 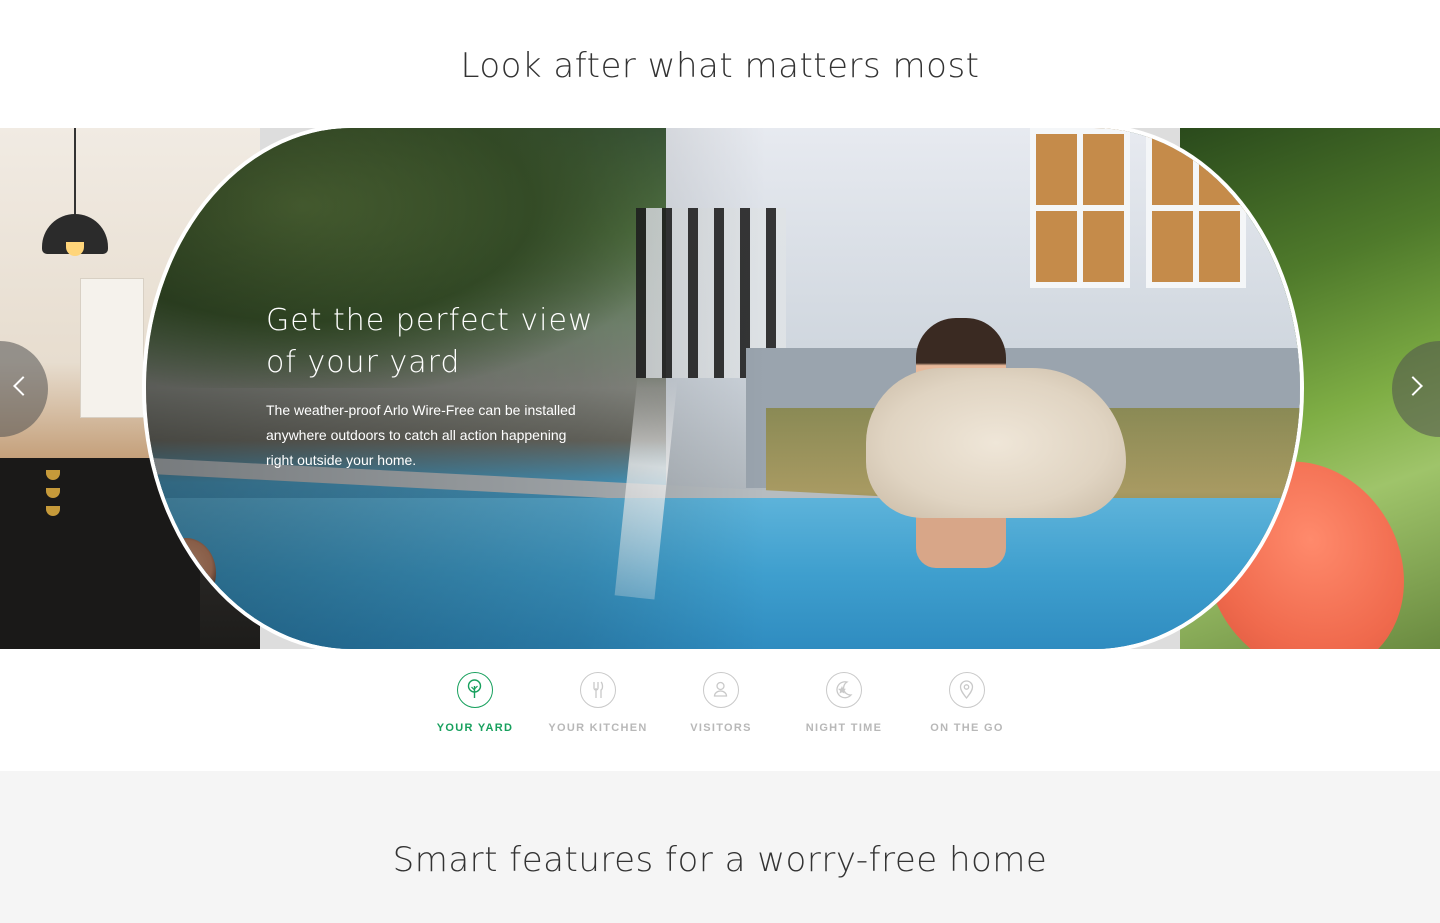 I want to click on chevron-left-icon, so click(x=23, y=386).